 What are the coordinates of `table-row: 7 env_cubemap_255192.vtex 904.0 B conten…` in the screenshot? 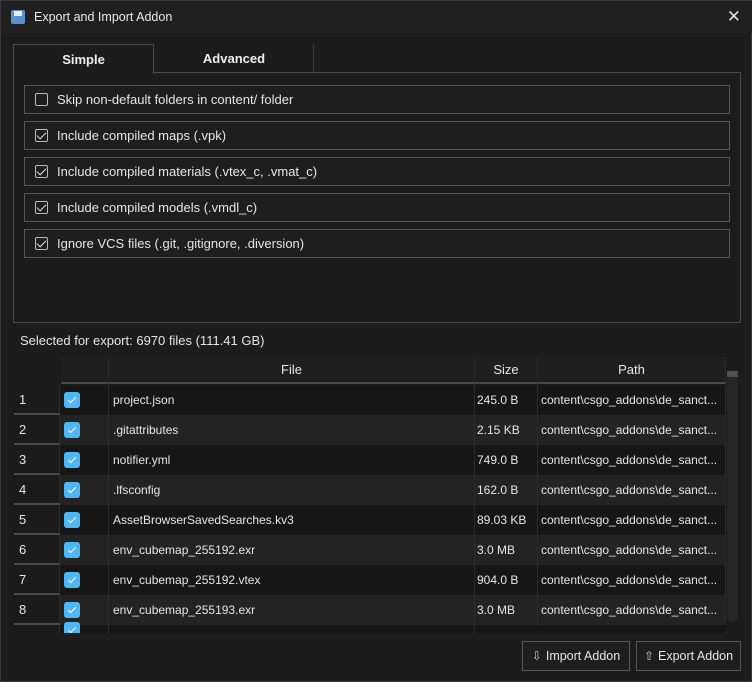 It's located at (370, 580).